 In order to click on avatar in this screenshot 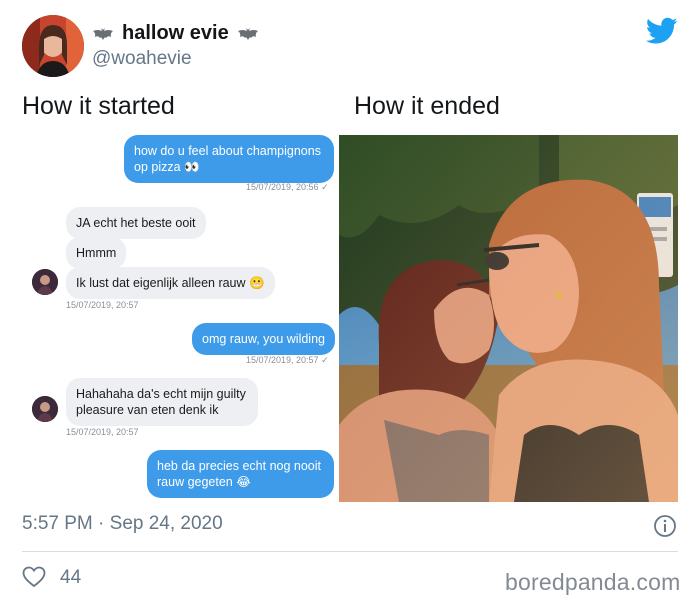, I will do `click(53, 46)`.